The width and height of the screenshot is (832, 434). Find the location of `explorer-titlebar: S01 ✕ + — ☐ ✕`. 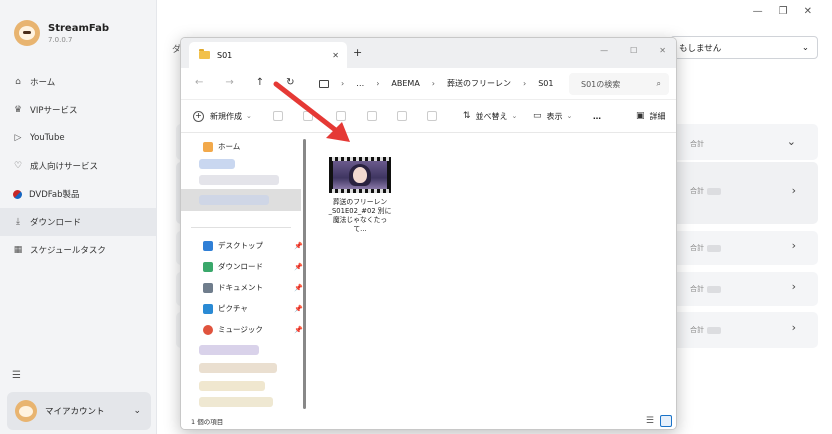

explorer-titlebar: S01 ✕ + — ☐ ✕ is located at coordinates (428, 53).